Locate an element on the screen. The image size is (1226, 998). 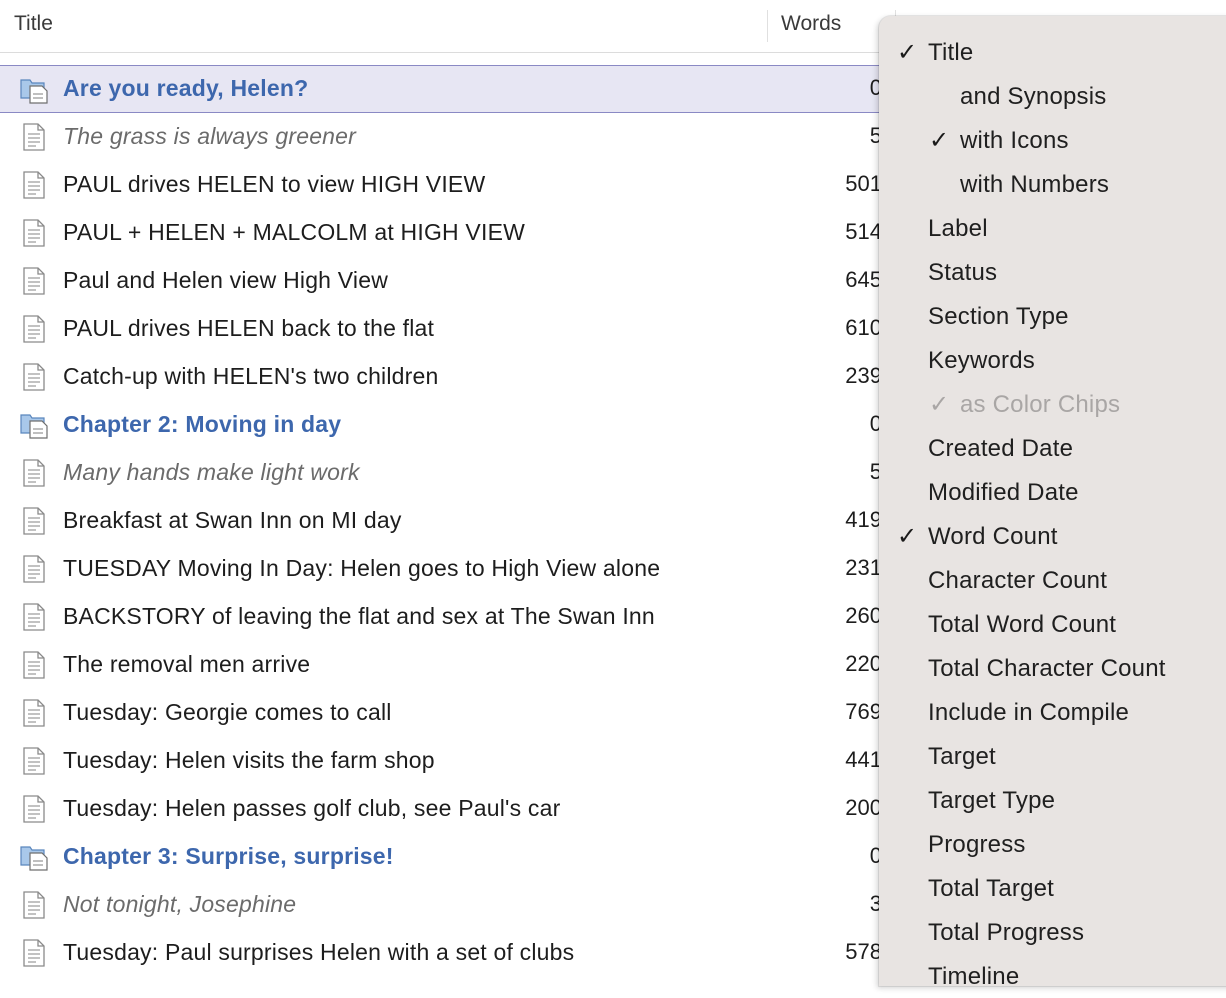
menu-item-label: Word Count is located at coordinates (993, 536).